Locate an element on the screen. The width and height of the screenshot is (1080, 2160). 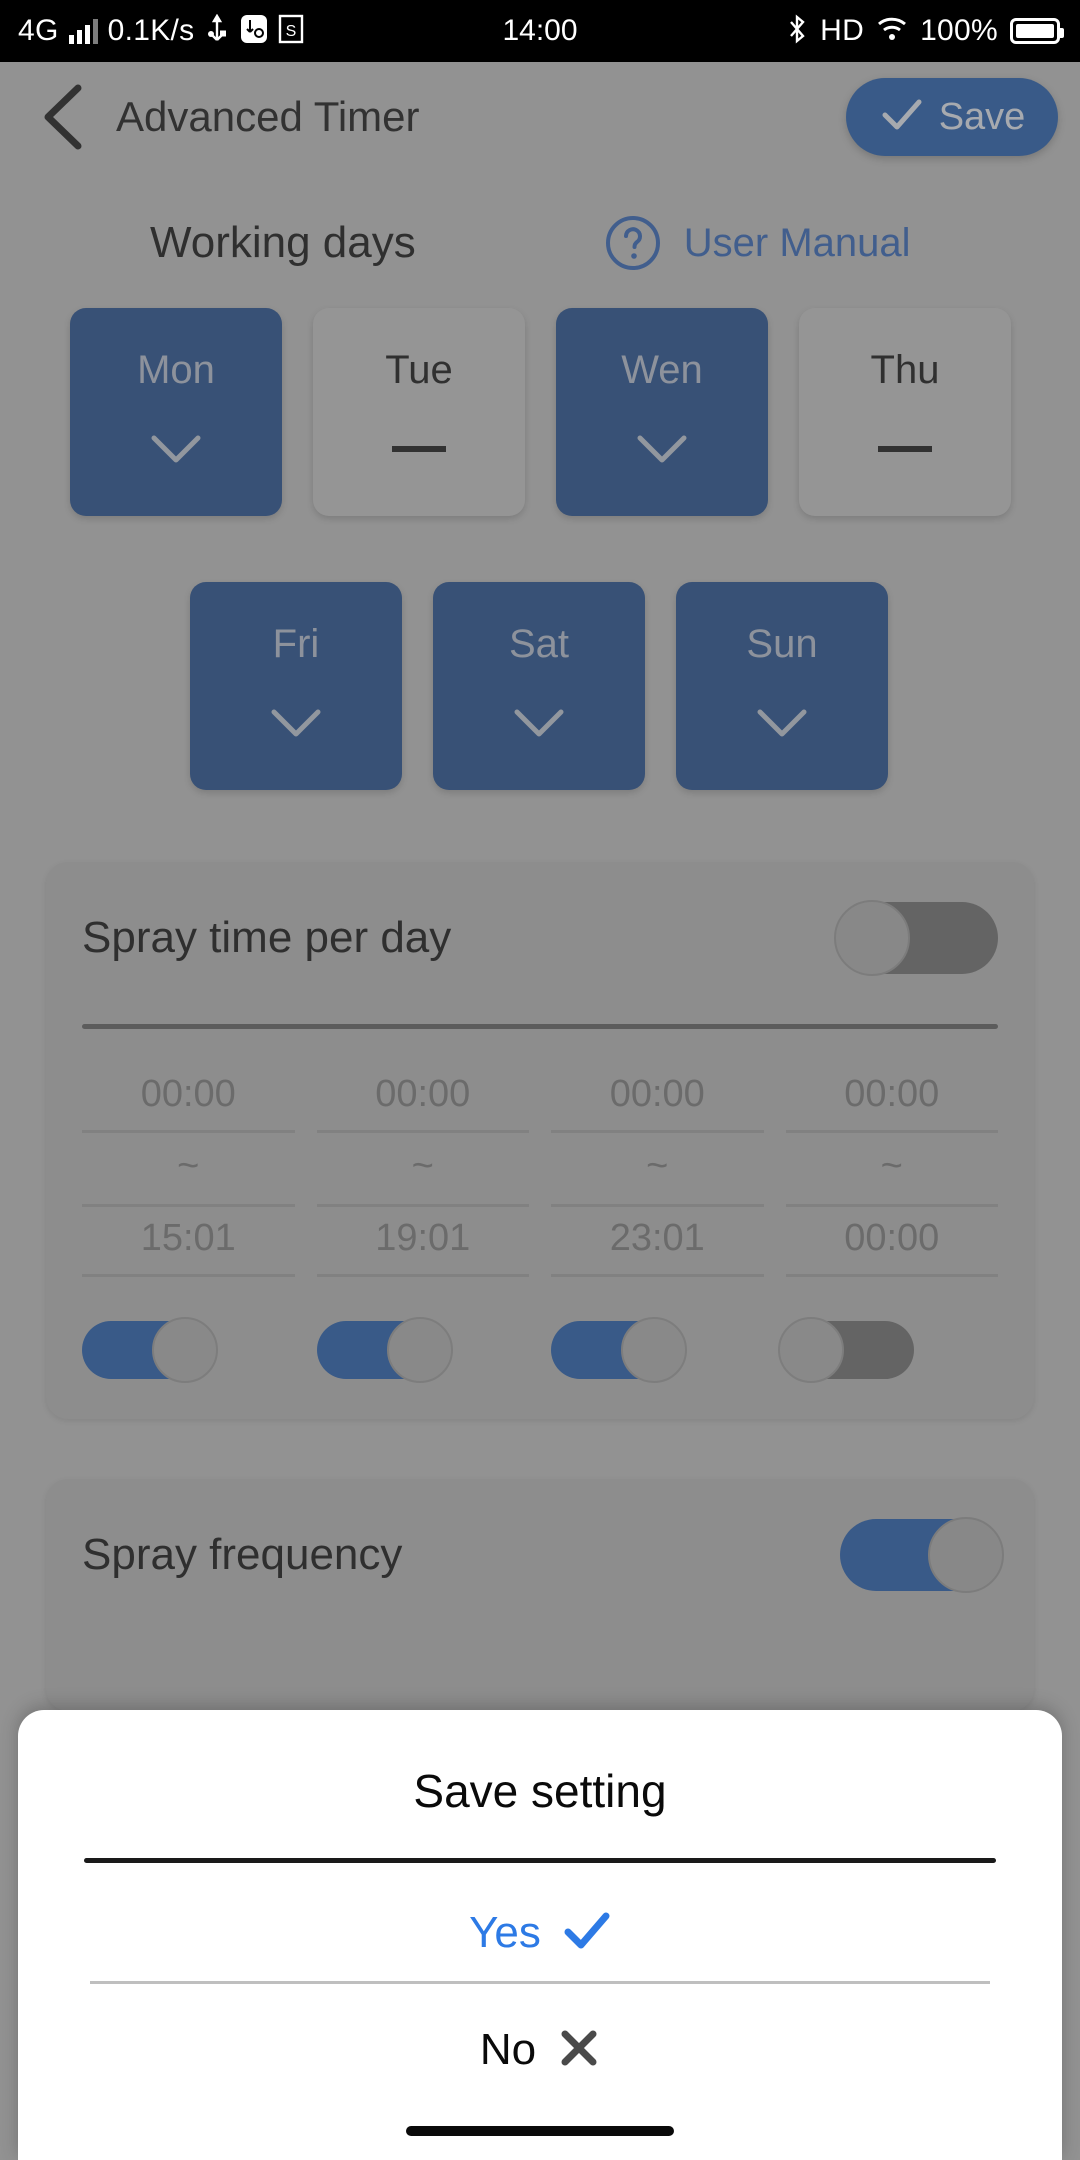
spray-time-slot: 00:00 ~ 19:01 is located at coordinates (422, 1170).